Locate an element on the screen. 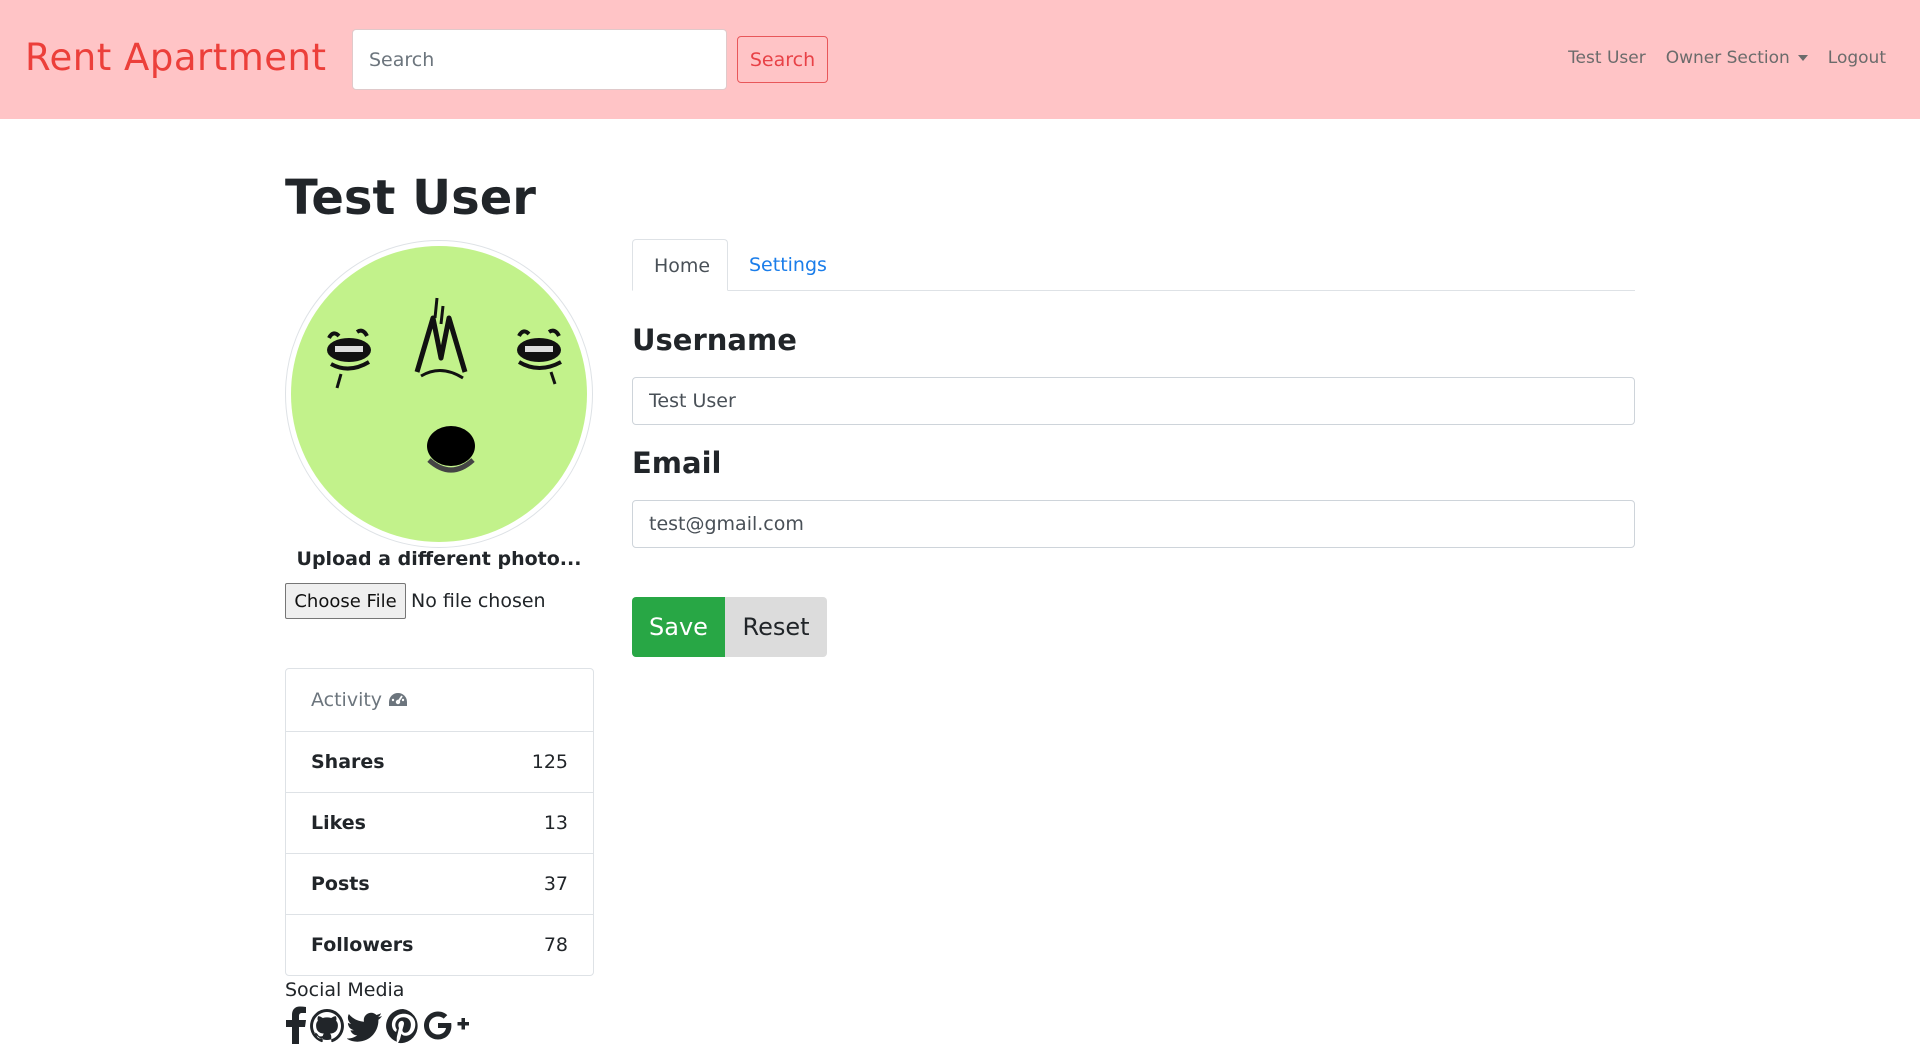  owner-section-label: Owner Section is located at coordinates (1727, 58).